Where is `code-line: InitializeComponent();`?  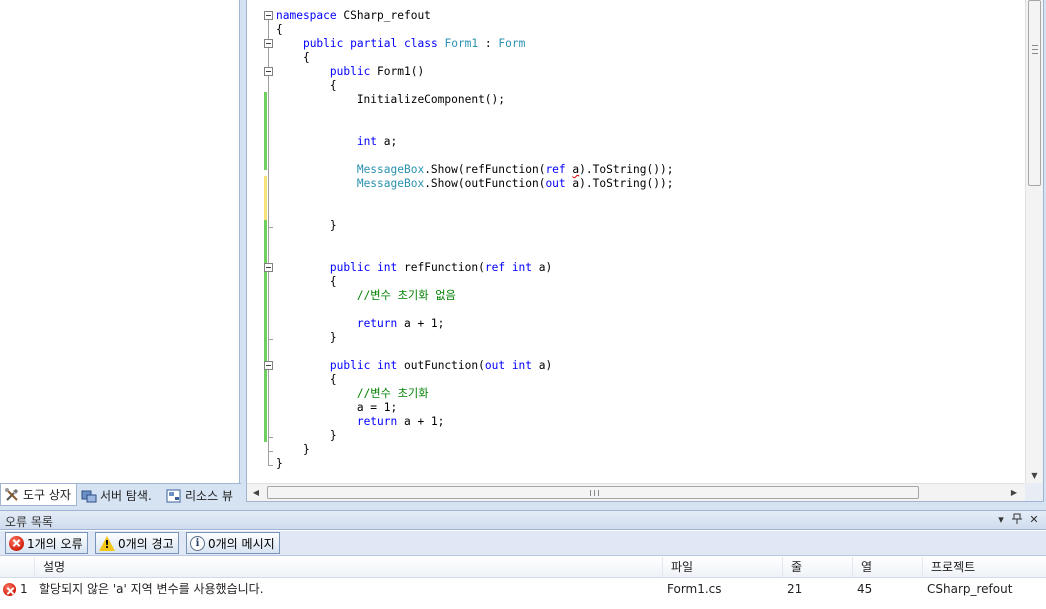
code-line: InitializeComponent(); is located at coordinates (390, 100).